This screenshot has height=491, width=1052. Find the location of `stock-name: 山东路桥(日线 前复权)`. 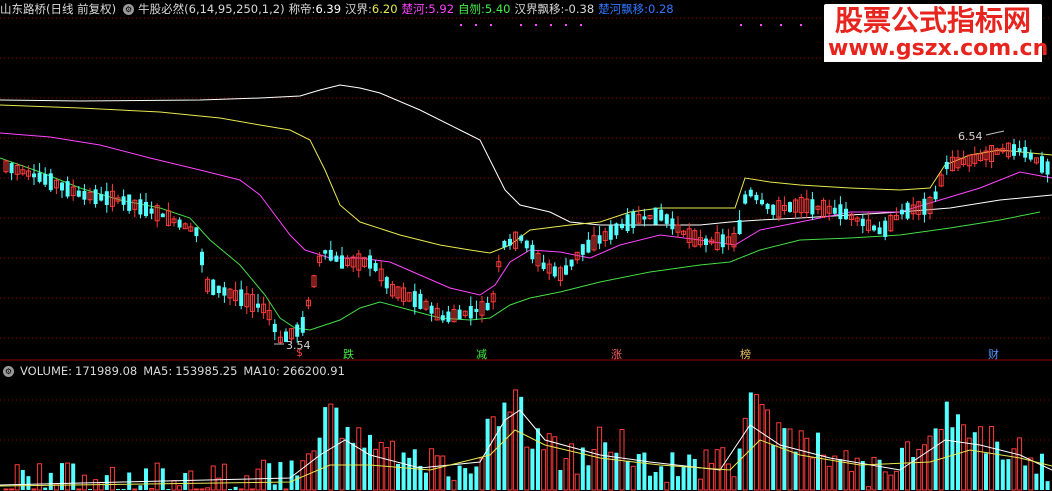

stock-name: 山东路桥(日线 前复权) is located at coordinates (58, 9).